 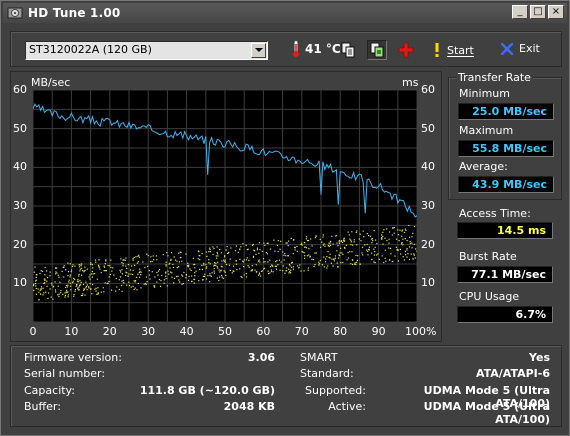 I want to click on minimize-button: _, so click(x=520, y=12).